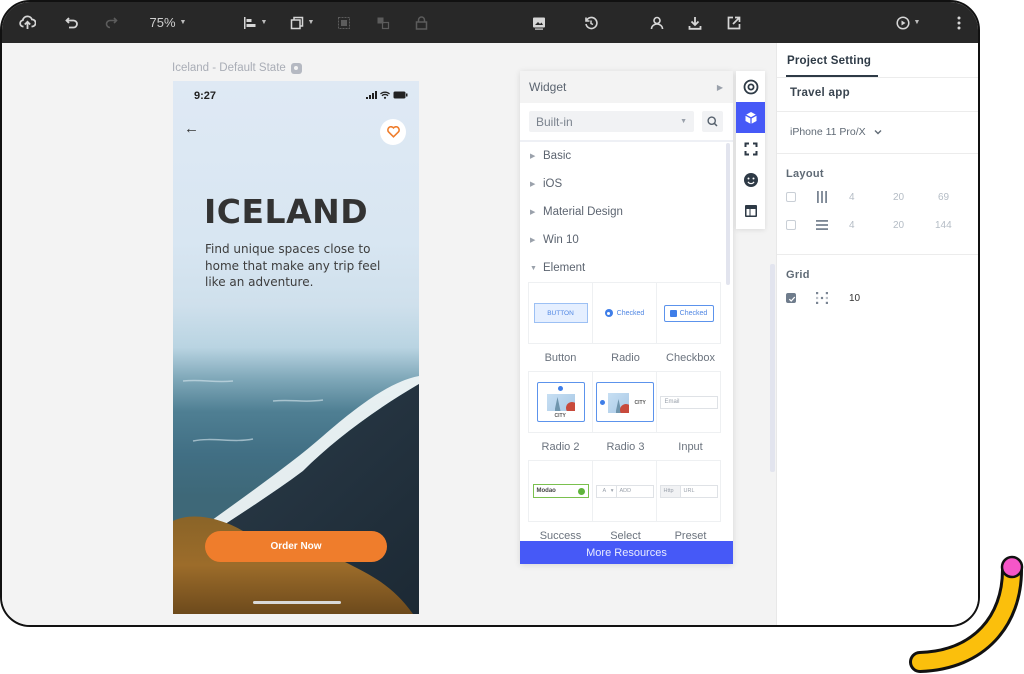 Image resolution: width=1024 pixels, height=674 pixels. Describe the element at coordinates (591, 22) in the screenshot. I see `history-icon` at that location.